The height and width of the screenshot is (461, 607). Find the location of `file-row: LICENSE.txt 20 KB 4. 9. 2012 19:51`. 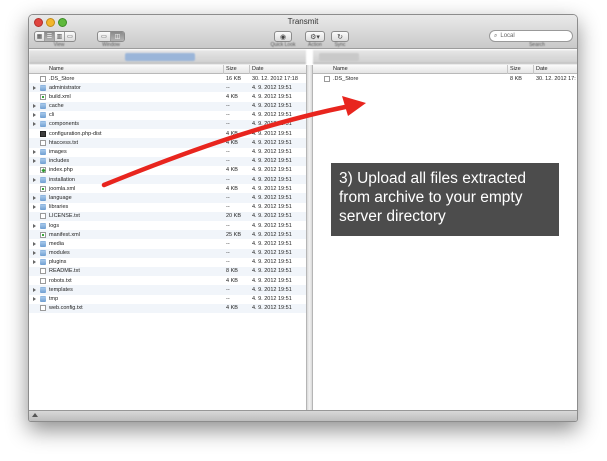

file-row: LICENSE.txt 20 KB 4. 9. 2012 19:51 is located at coordinates (167, 216).